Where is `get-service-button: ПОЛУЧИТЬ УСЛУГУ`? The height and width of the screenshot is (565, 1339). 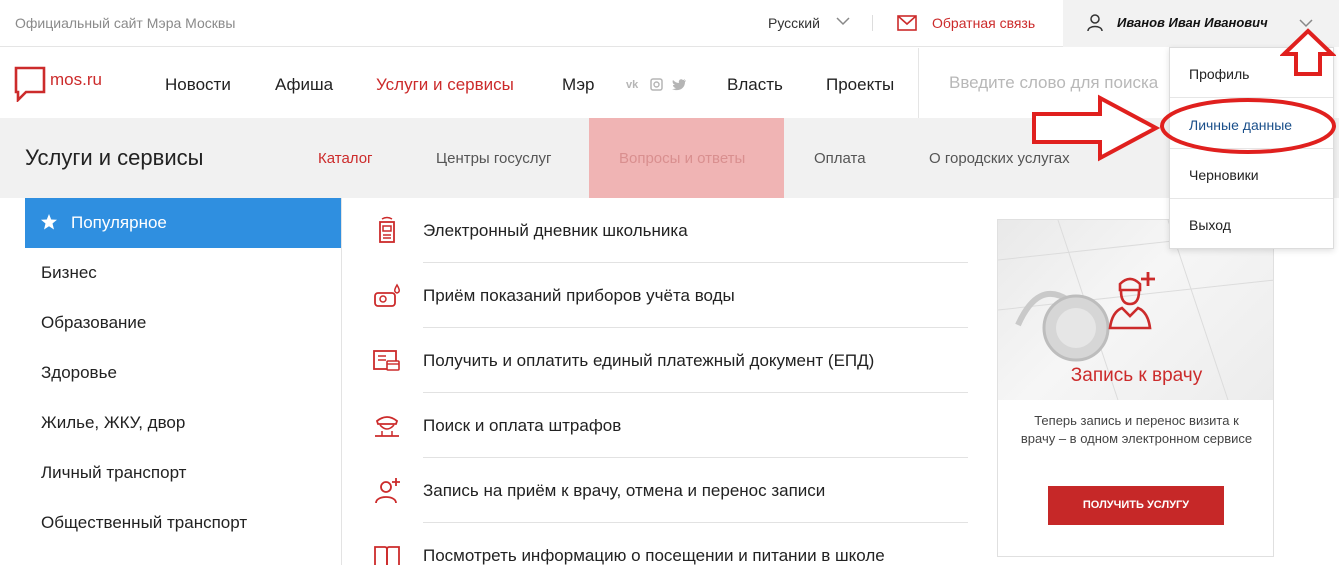
get-service-button: ПОЛУЧИТЬ УСЛУГУ is located at coordinates (1136, 505).